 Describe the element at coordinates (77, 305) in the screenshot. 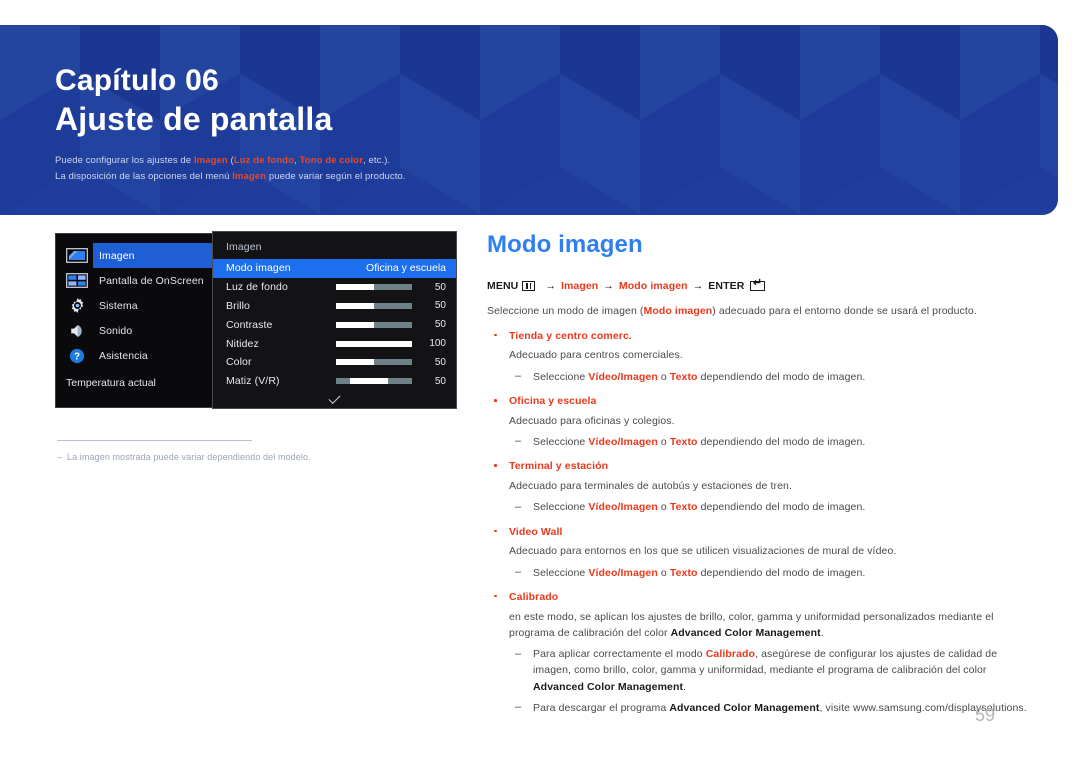

I see `gear-icon` at that location.